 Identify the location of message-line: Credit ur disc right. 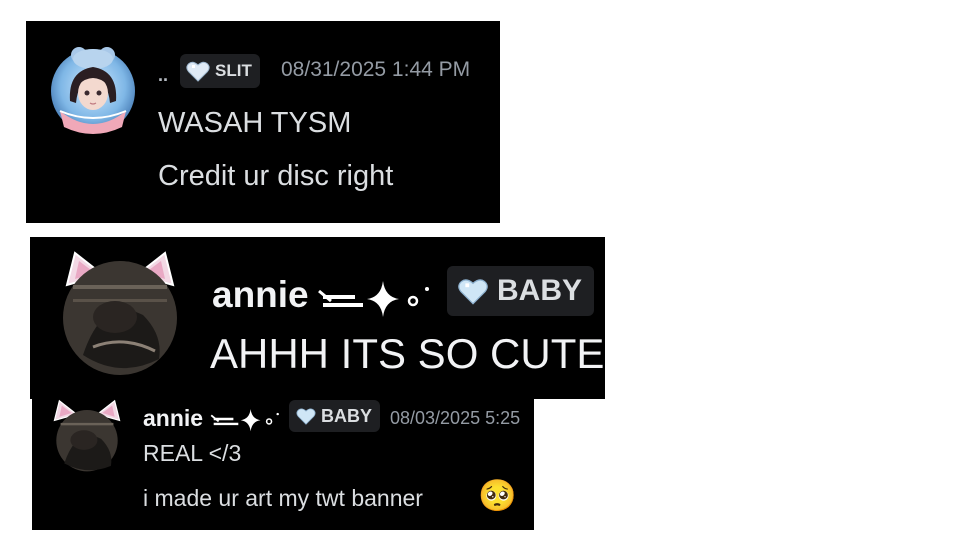
(276, 176).